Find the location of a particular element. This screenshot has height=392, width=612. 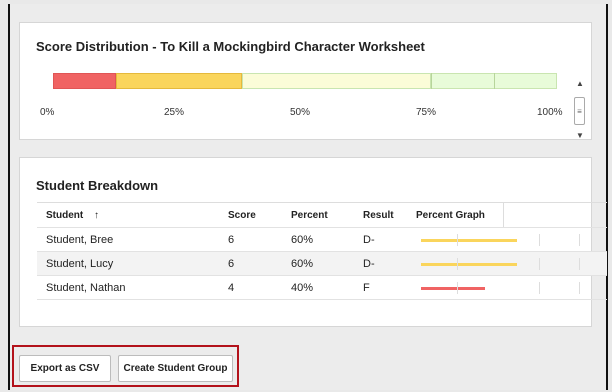

header-student: Student ↑ is located at coordinates (128, 215).